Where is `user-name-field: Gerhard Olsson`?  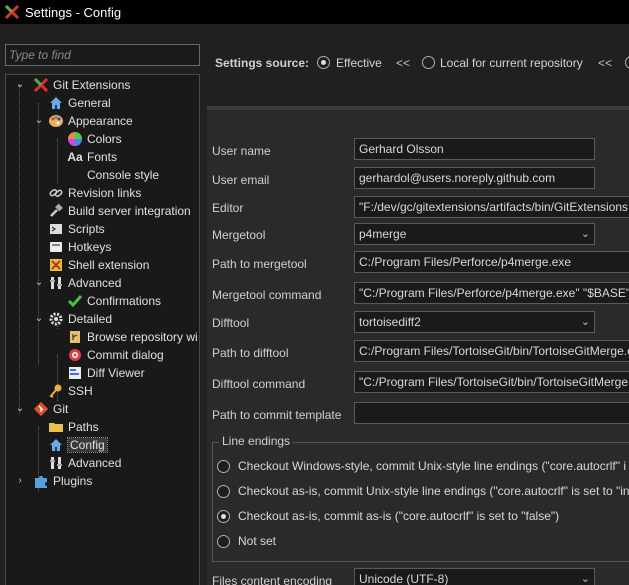
user-name-field: Gerhard Olsson is located at coordinates (474, 149).